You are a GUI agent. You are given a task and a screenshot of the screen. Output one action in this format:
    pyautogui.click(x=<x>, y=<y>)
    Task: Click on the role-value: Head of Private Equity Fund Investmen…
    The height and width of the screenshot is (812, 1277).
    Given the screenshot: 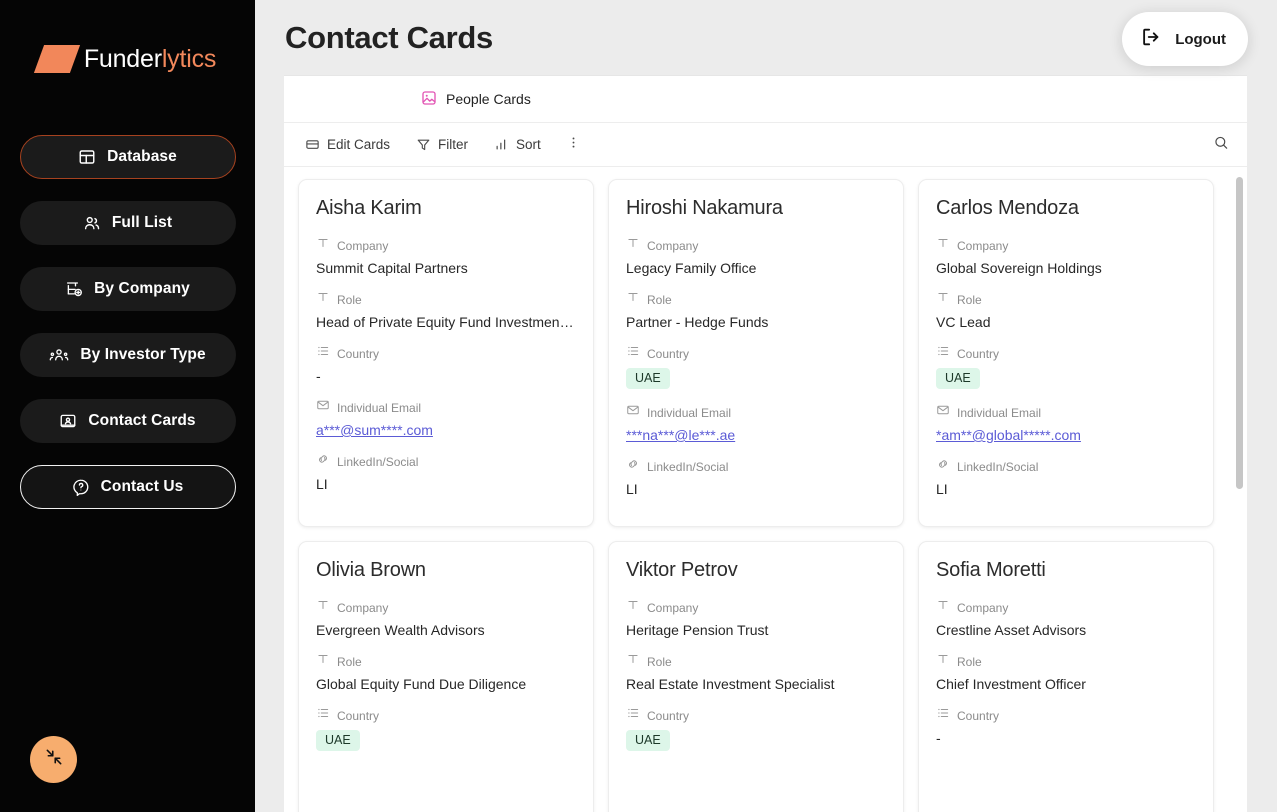 What is the action you would take?
    pyautogui.click(x=445, y=322)
    